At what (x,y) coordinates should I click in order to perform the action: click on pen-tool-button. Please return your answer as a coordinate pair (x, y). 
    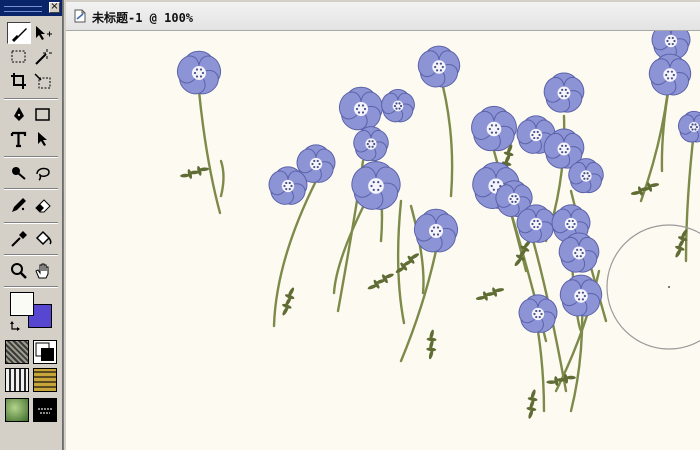
    Looking at the image, I should click on (19, 115).